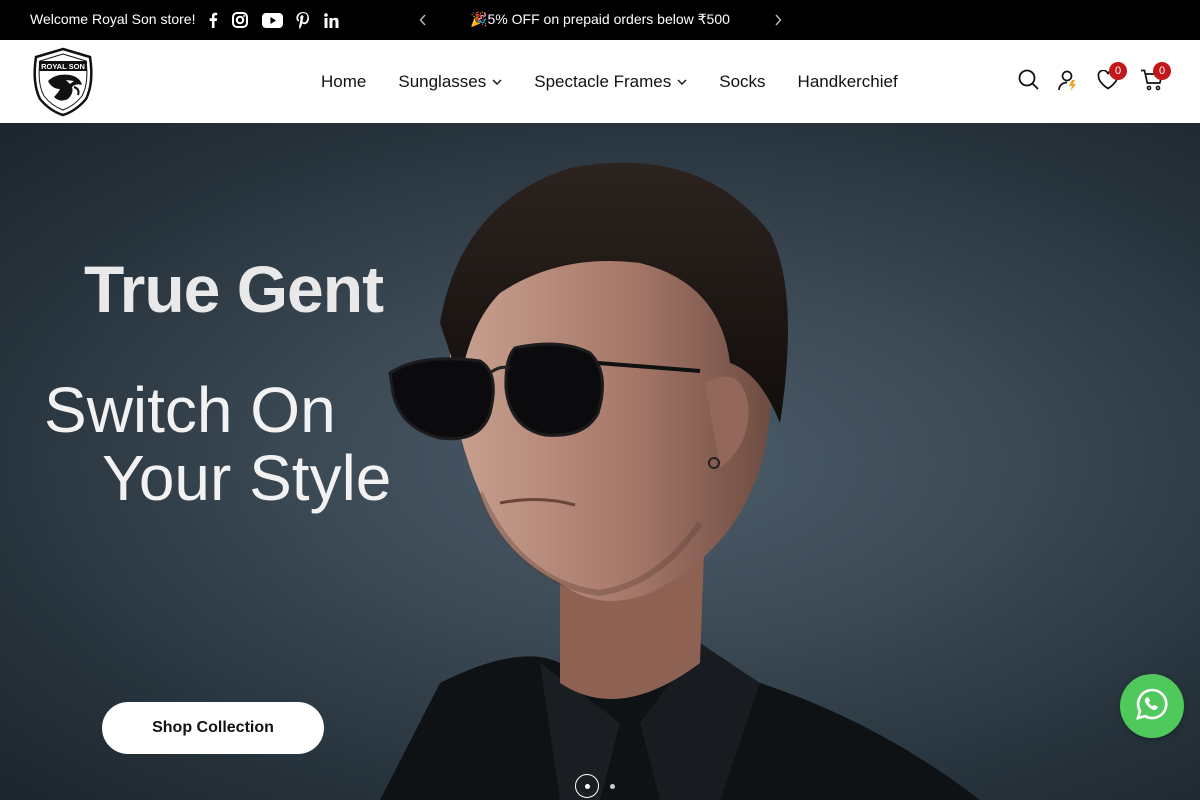  I want to click on nav-handkerchief: Handkerchief, so click(848, 82).